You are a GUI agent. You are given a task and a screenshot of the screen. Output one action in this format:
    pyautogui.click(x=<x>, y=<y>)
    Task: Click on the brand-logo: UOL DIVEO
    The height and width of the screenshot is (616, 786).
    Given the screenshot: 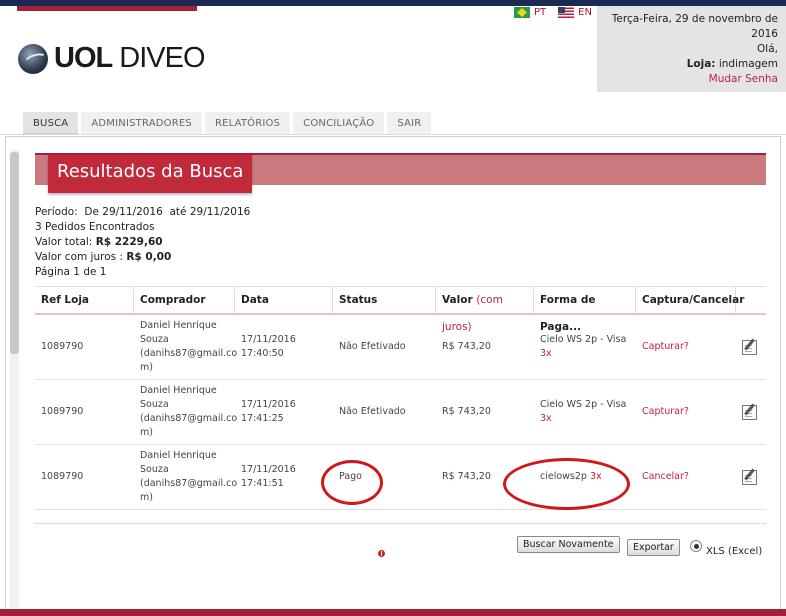 What is the action you would take?
    pyautogui.click(x=112, y=58)
    